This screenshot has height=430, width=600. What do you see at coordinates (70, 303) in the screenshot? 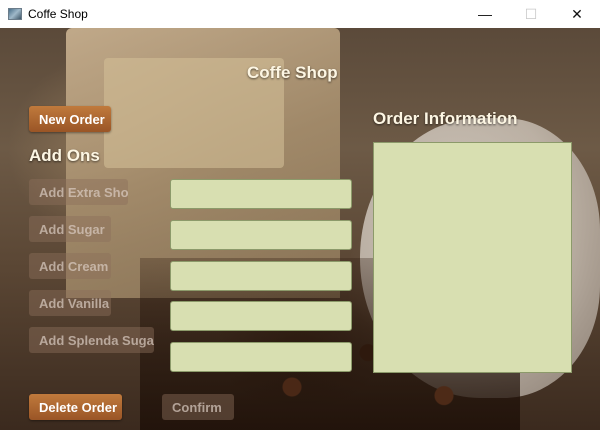
I see `add-vanilla-button: Add Vanilla` at bounding box center [70, 303].